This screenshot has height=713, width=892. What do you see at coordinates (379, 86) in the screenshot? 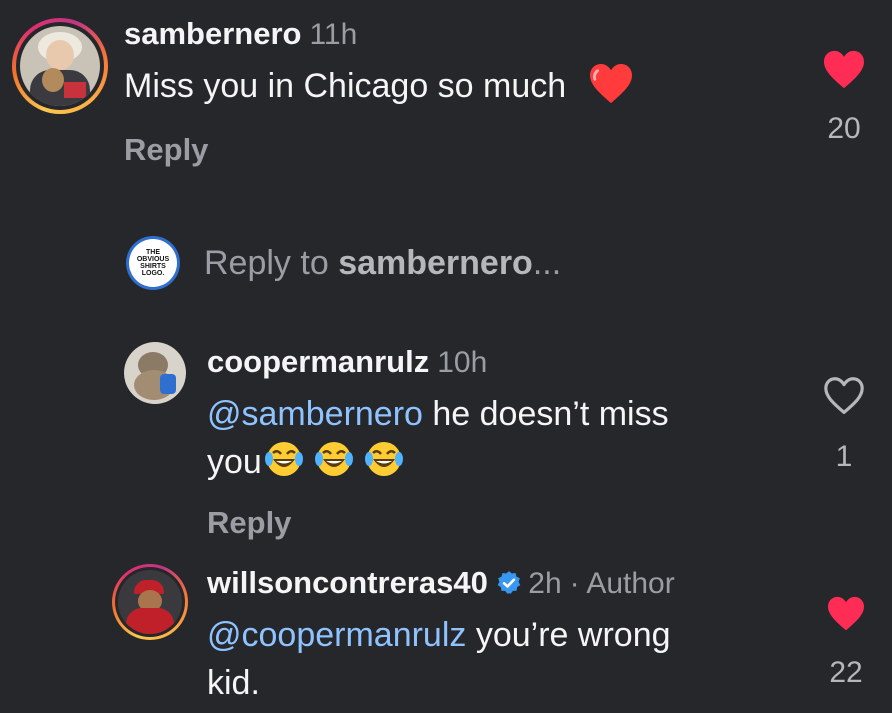
I see `comment-text: Miss you in Chicago so much` at bounding box center [379, 86].